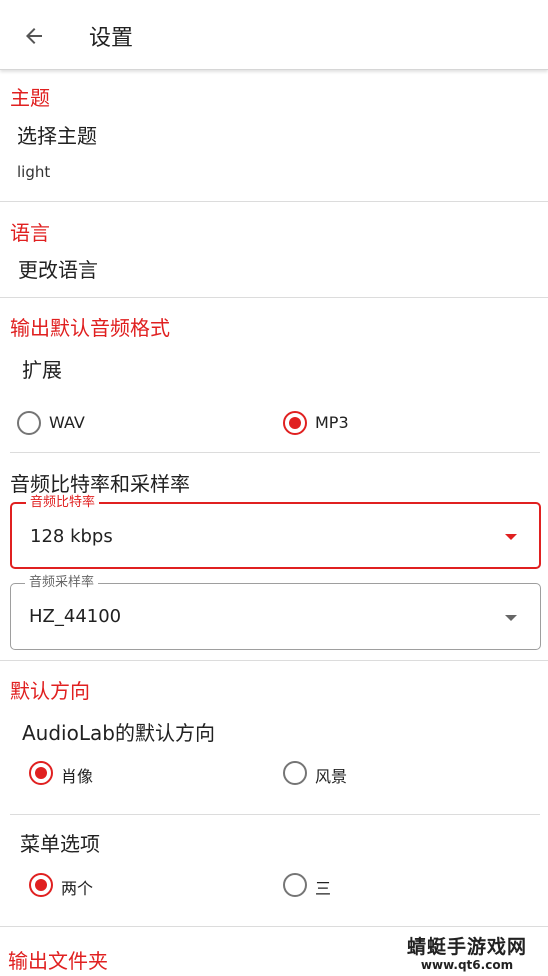  Describe the element at coordinates (331, 776) in the screenshot. I see `radio-landscape-label: 风景` at that location.